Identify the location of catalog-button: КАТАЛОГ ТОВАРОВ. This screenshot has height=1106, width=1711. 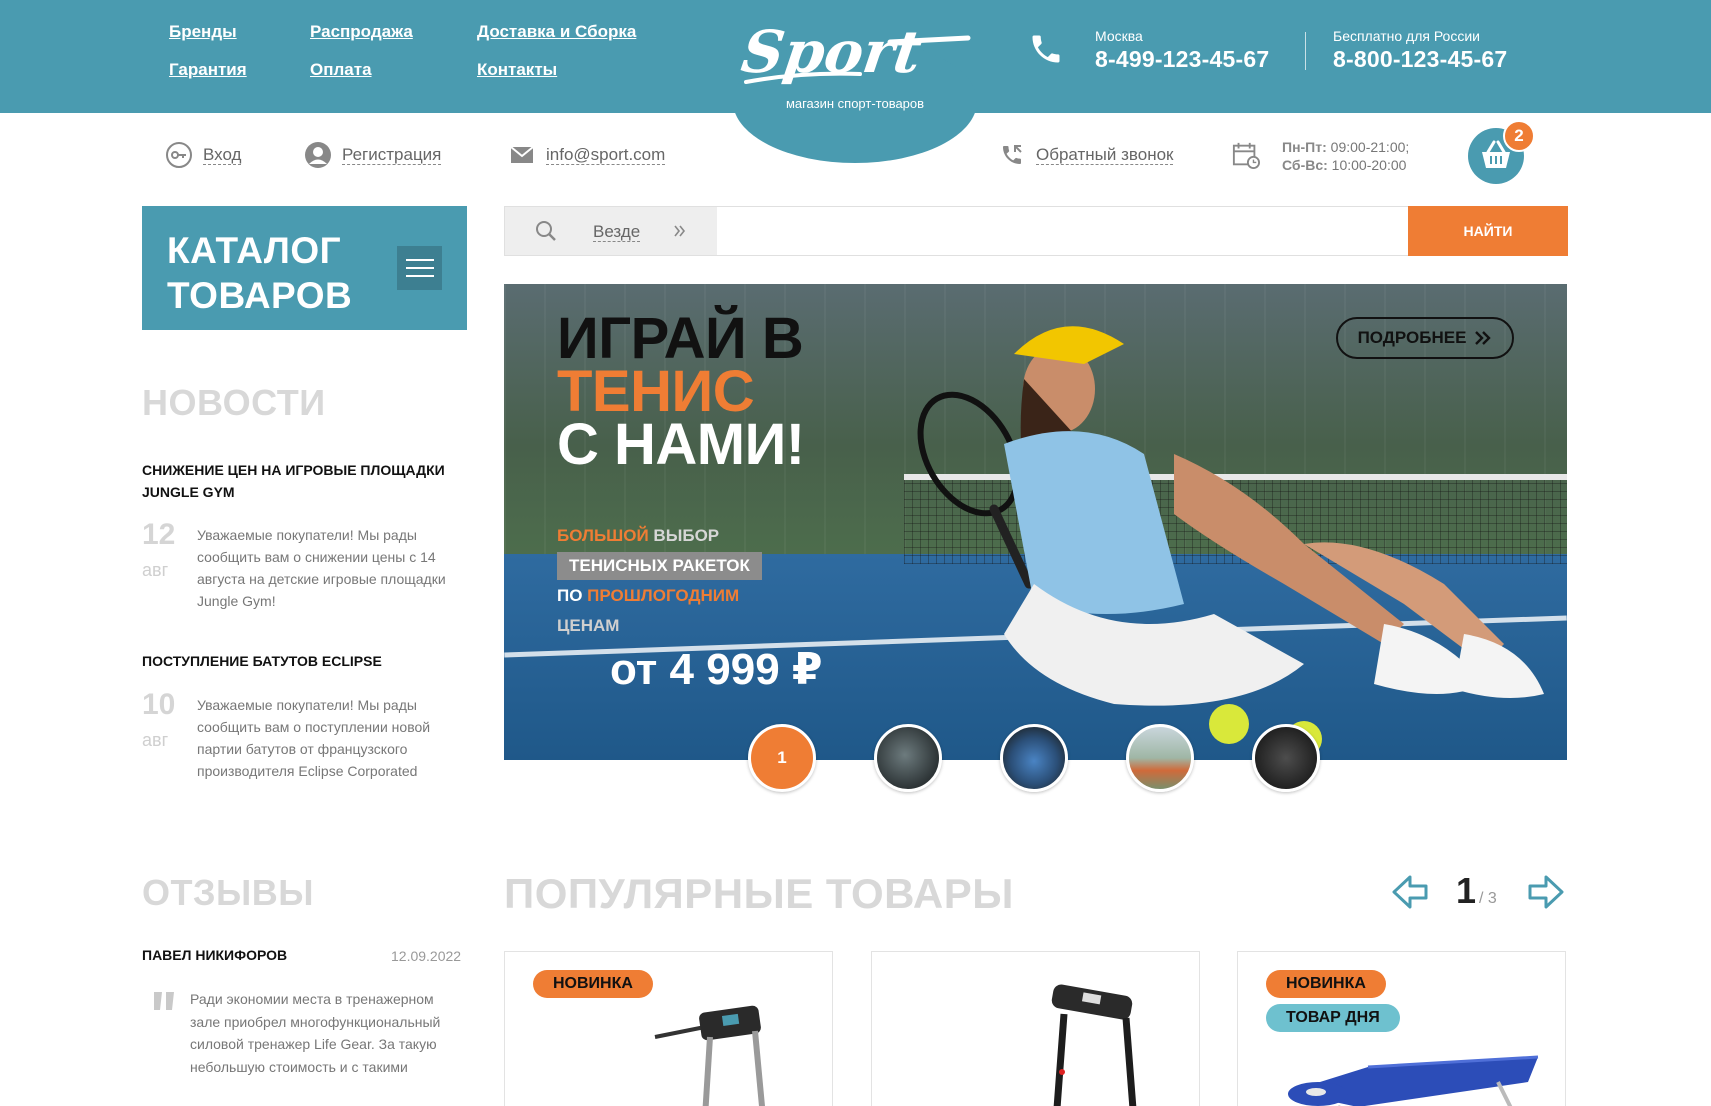
(304, 268).